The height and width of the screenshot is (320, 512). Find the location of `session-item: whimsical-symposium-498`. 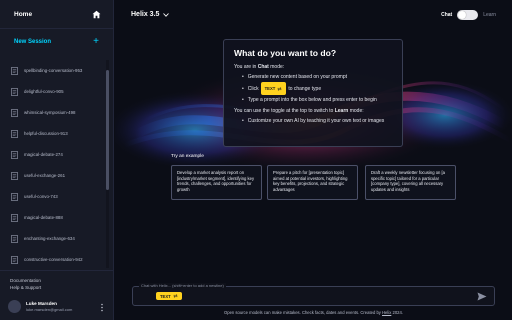

session-item: whimsical-symposium-498 is located at coordinates (54, 112).